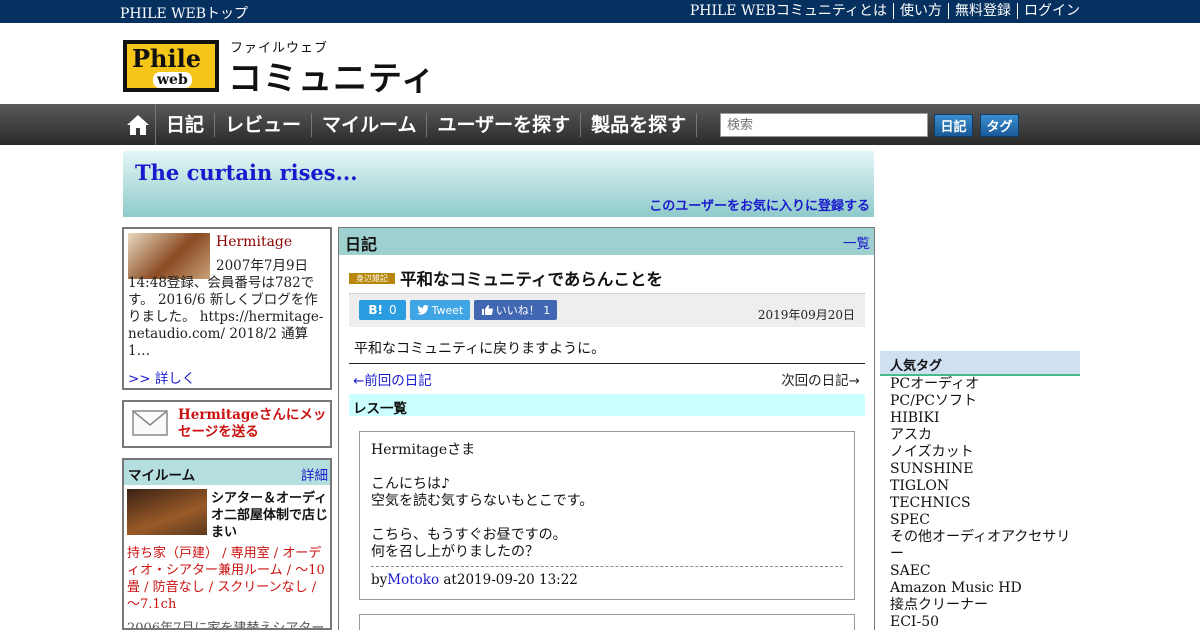  What do you see at coordinates (379, 580) in the screenshot?
I see `comment-by: by` at bounding box center [379, 580].